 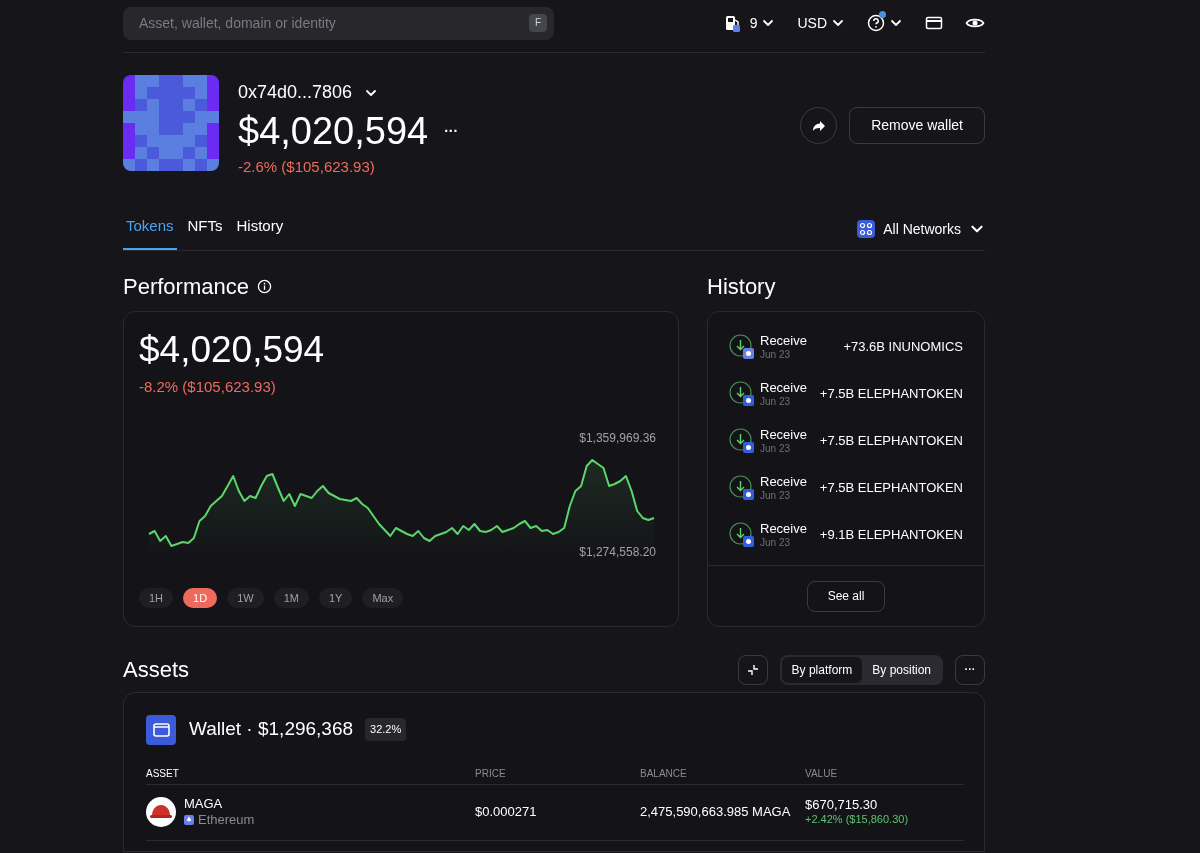 I want to click on transaction-amount: +73.6B INUNOMICS, so click(x=903, y=347).